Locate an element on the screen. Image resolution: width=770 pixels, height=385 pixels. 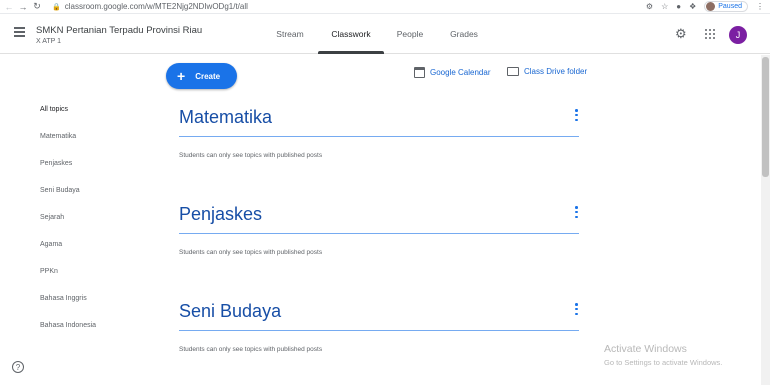
watermark-title: Activate Windows is located at coordinates (645, 349).